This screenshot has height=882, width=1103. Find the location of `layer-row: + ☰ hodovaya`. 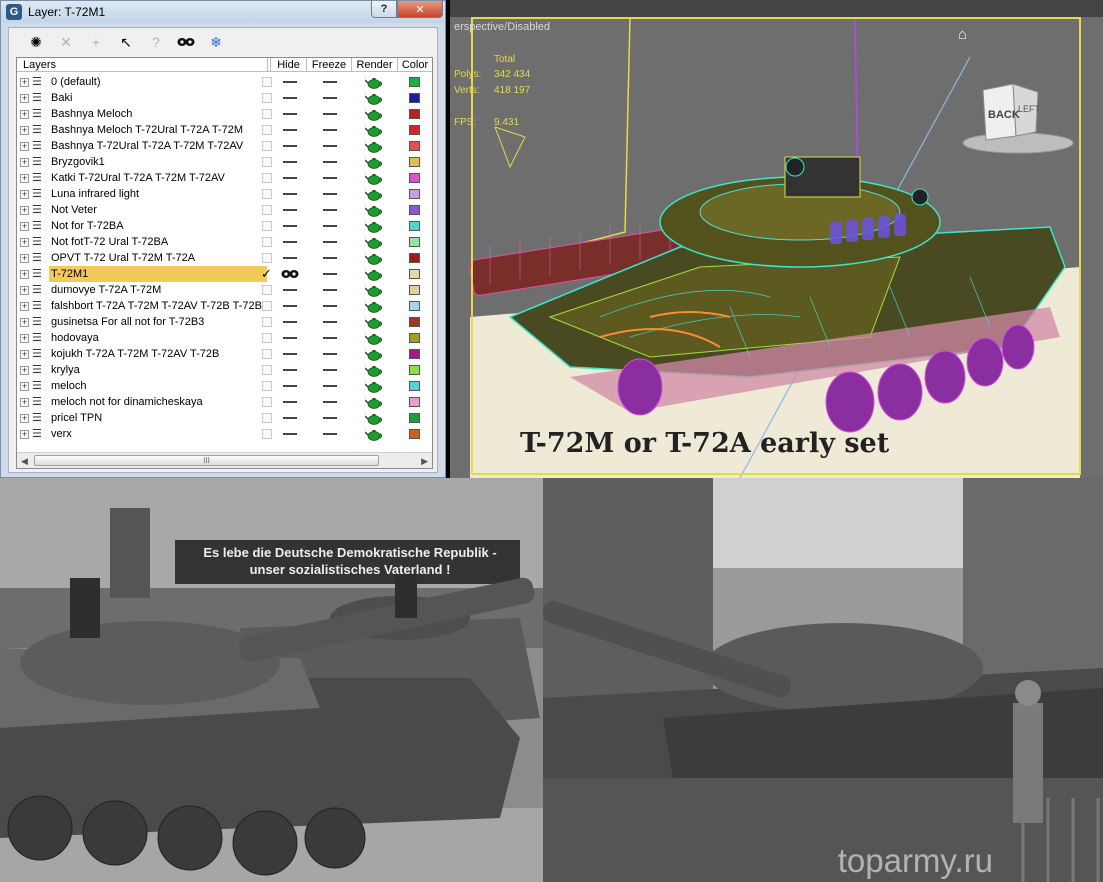

layer-row: + ☰ hodovaya is located at coordinates (224, 338).